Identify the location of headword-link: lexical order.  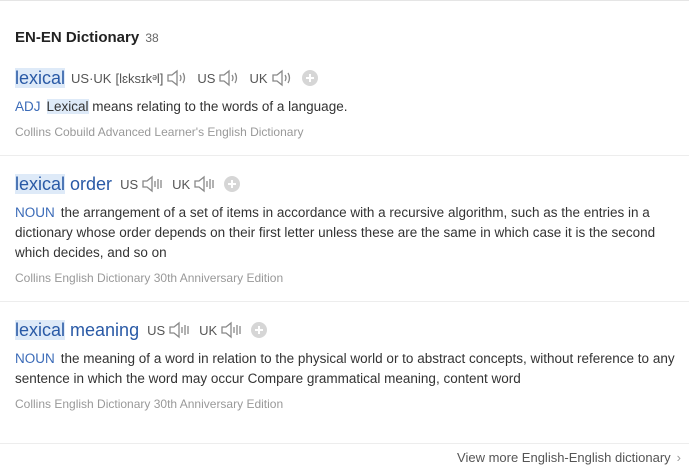
(64, 184).